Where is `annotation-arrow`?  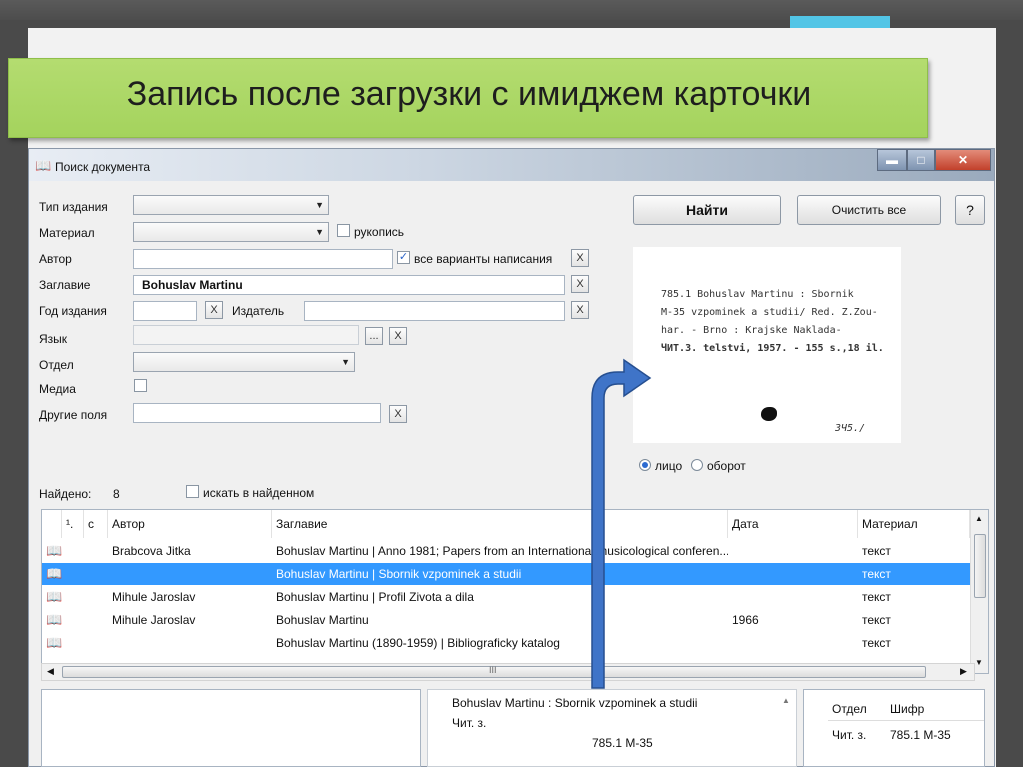 annotation-arrow is located at coordinates (621, 523).